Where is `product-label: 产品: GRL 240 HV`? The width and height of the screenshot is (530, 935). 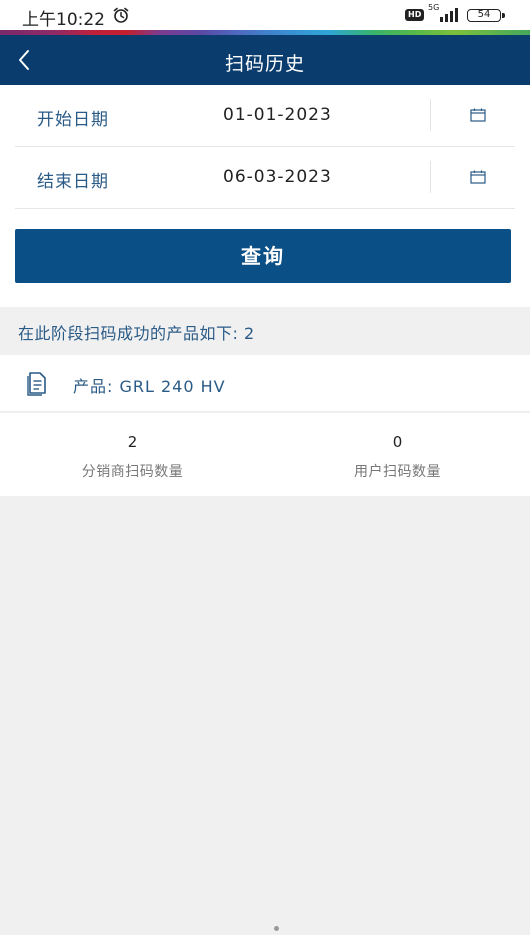 product-label: 产品: GRL 240 HV is located at coordinates (149, 386).